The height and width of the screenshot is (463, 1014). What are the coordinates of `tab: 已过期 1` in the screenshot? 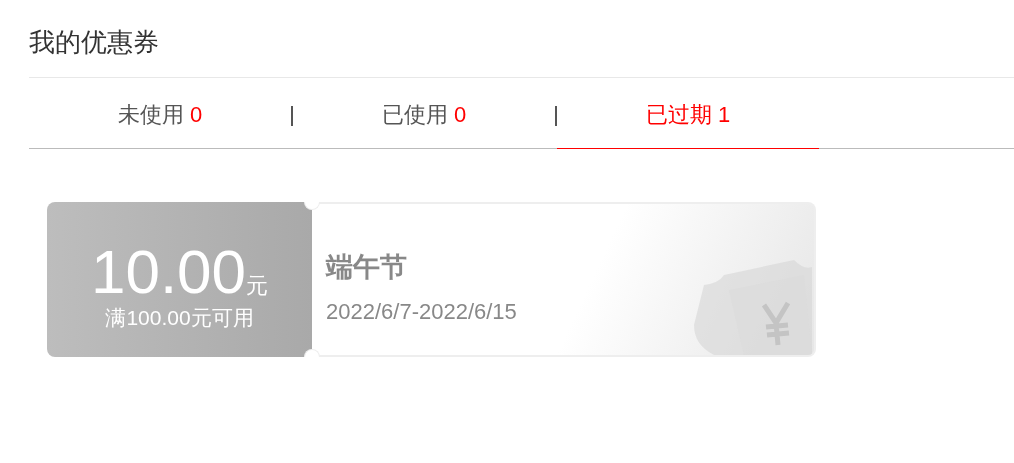 It's located at (688, 113).